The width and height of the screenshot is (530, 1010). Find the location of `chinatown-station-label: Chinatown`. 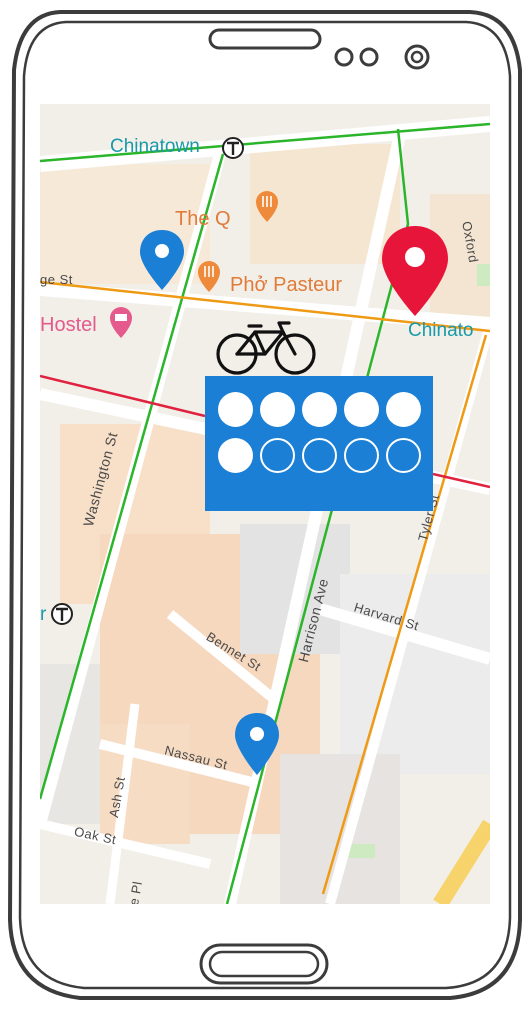

chinatown-station-label: Chinatown is located at coordinates (155, 146).